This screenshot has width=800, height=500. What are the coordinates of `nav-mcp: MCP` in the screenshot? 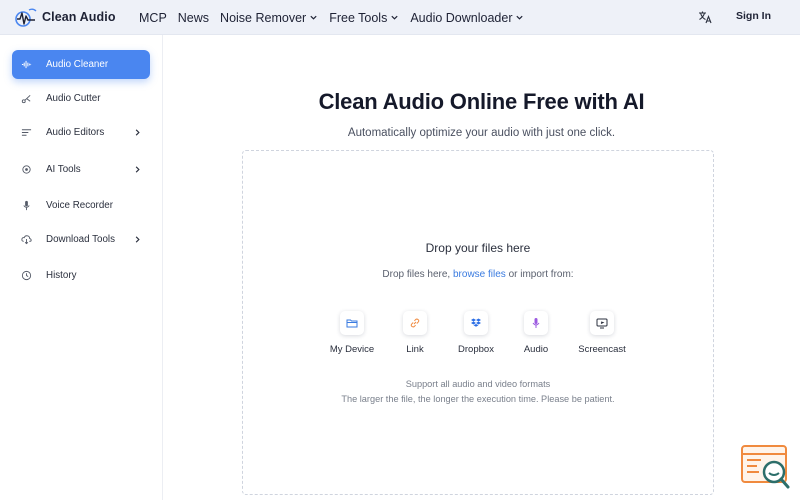 It's located at (153, 18).